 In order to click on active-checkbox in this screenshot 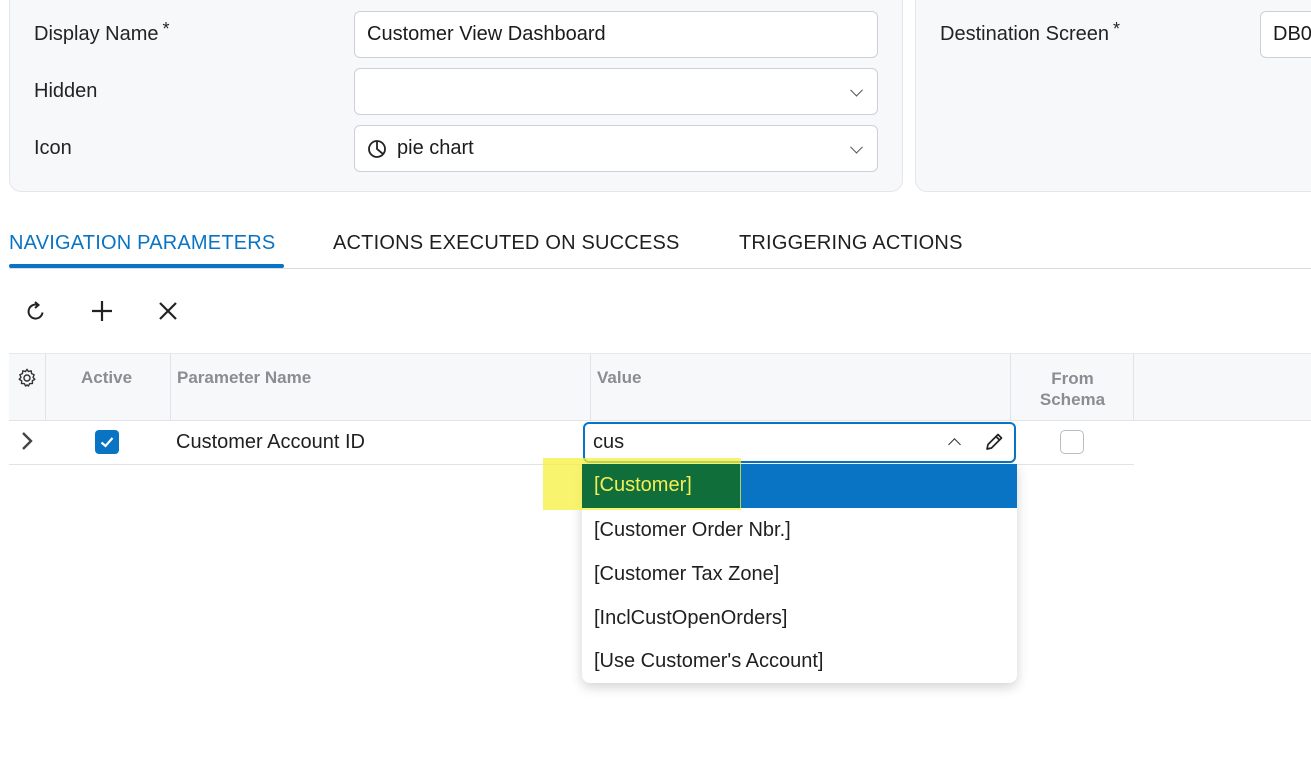, I will do `click(107, 442)`.